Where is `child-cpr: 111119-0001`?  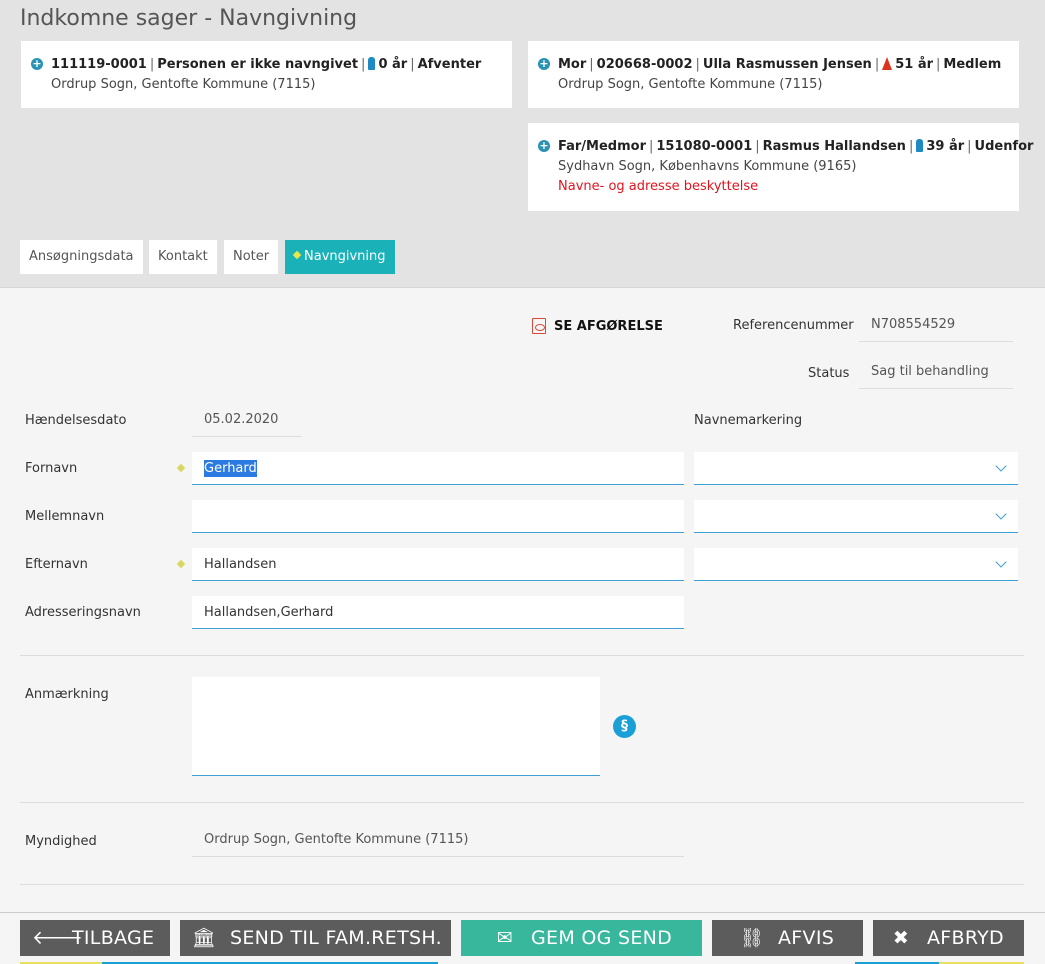 child-cpr: 111119-0001 is located at coordinates (99, 64).